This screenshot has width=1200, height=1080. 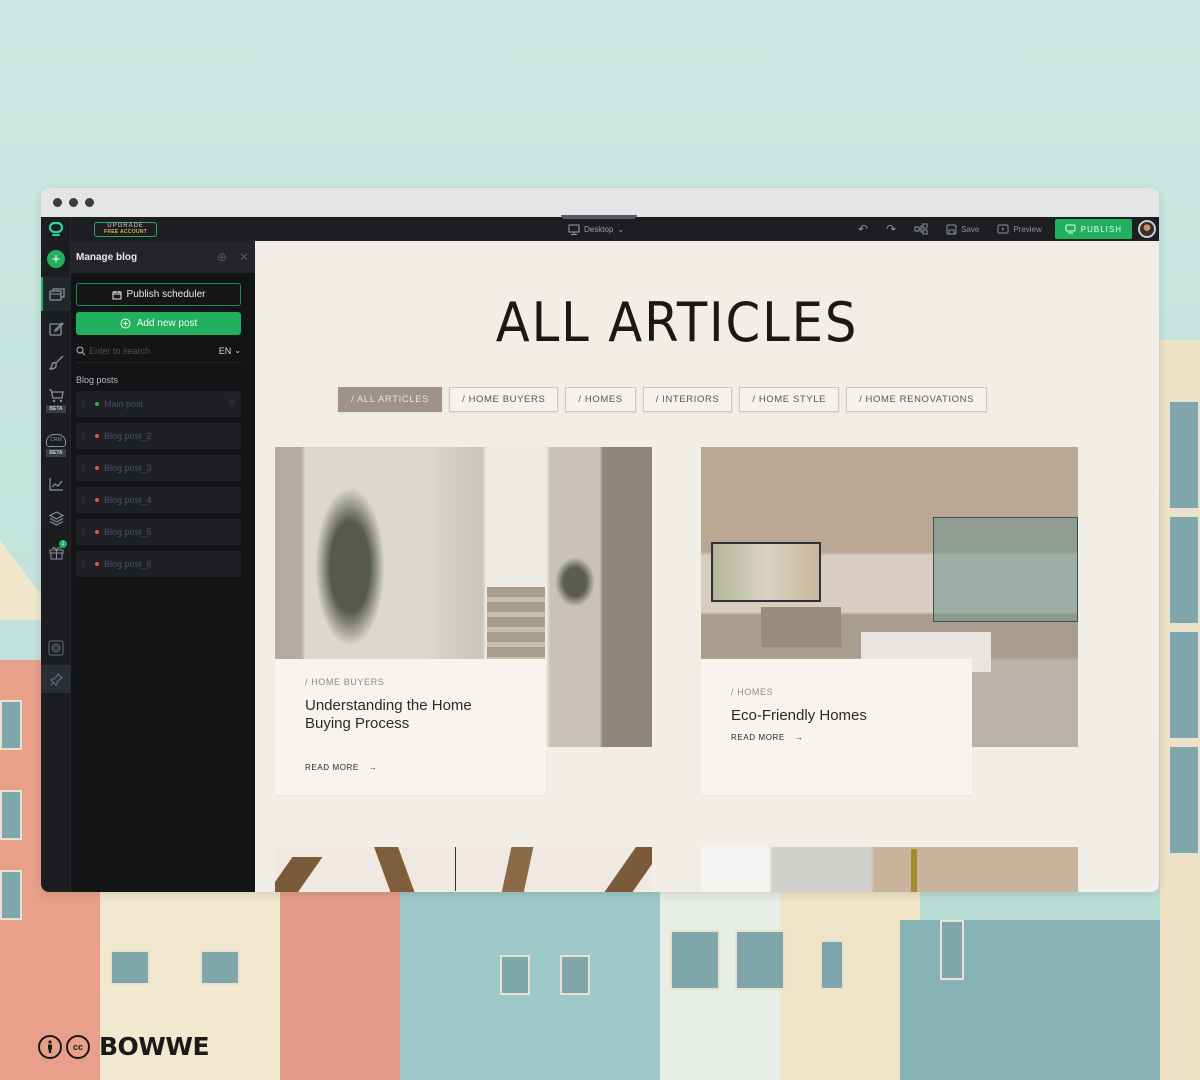 What do you see at coordinates (921, 229) in the screenshot?
I see `sitemap-icon` at bounding box center [921, 229].